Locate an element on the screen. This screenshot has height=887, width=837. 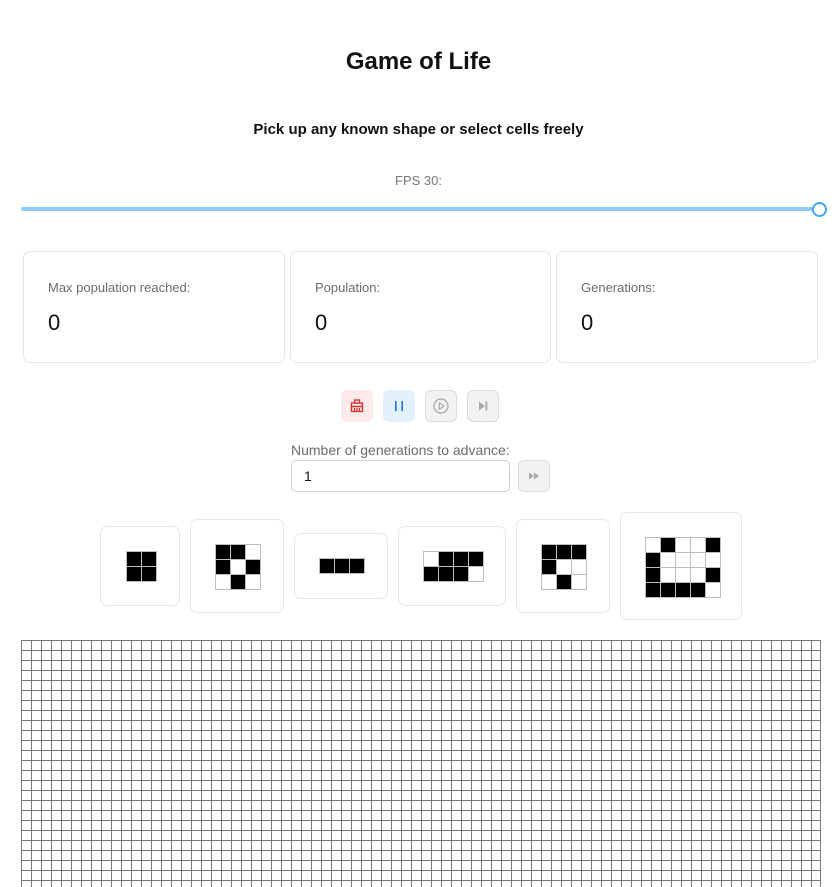
shape-beacon-like-preview is located at coordinates (238, 567).